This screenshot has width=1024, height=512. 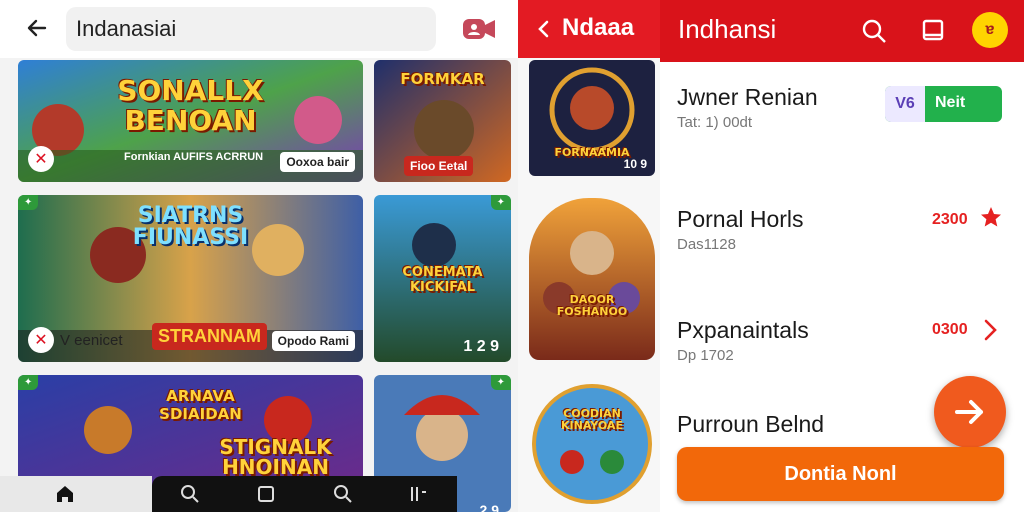 I want to click on card-badge: Ooxoa bair, so click(x=317, y=162).